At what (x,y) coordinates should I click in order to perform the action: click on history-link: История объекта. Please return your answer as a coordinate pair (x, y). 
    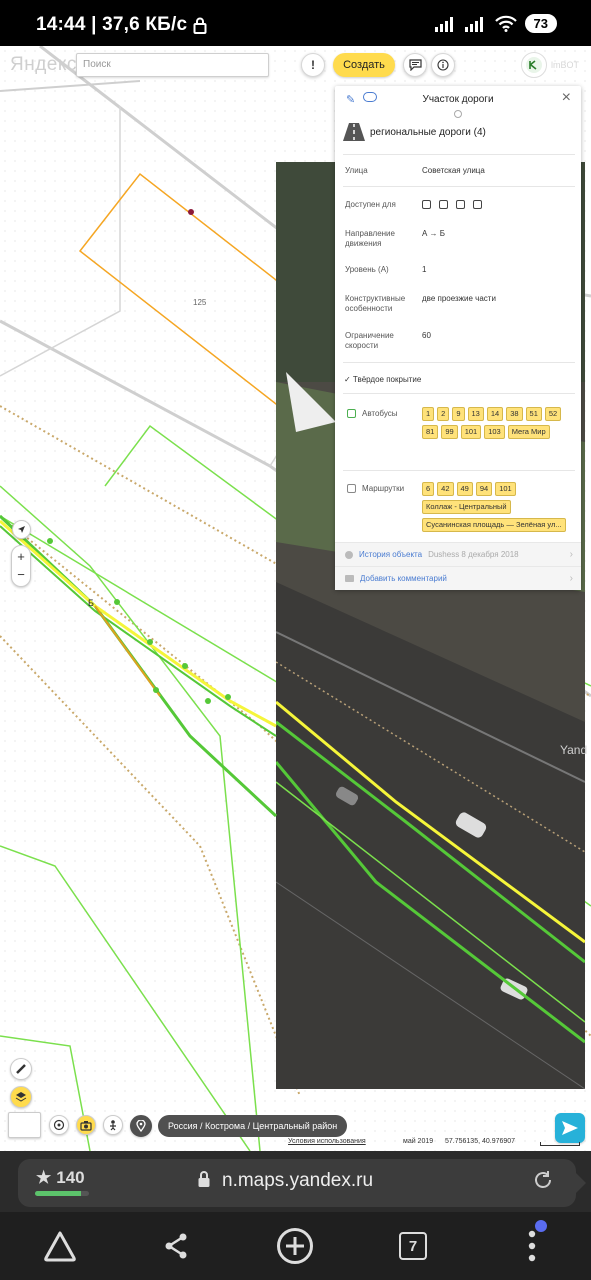
    Looking at the image, I should click on (390, 554).